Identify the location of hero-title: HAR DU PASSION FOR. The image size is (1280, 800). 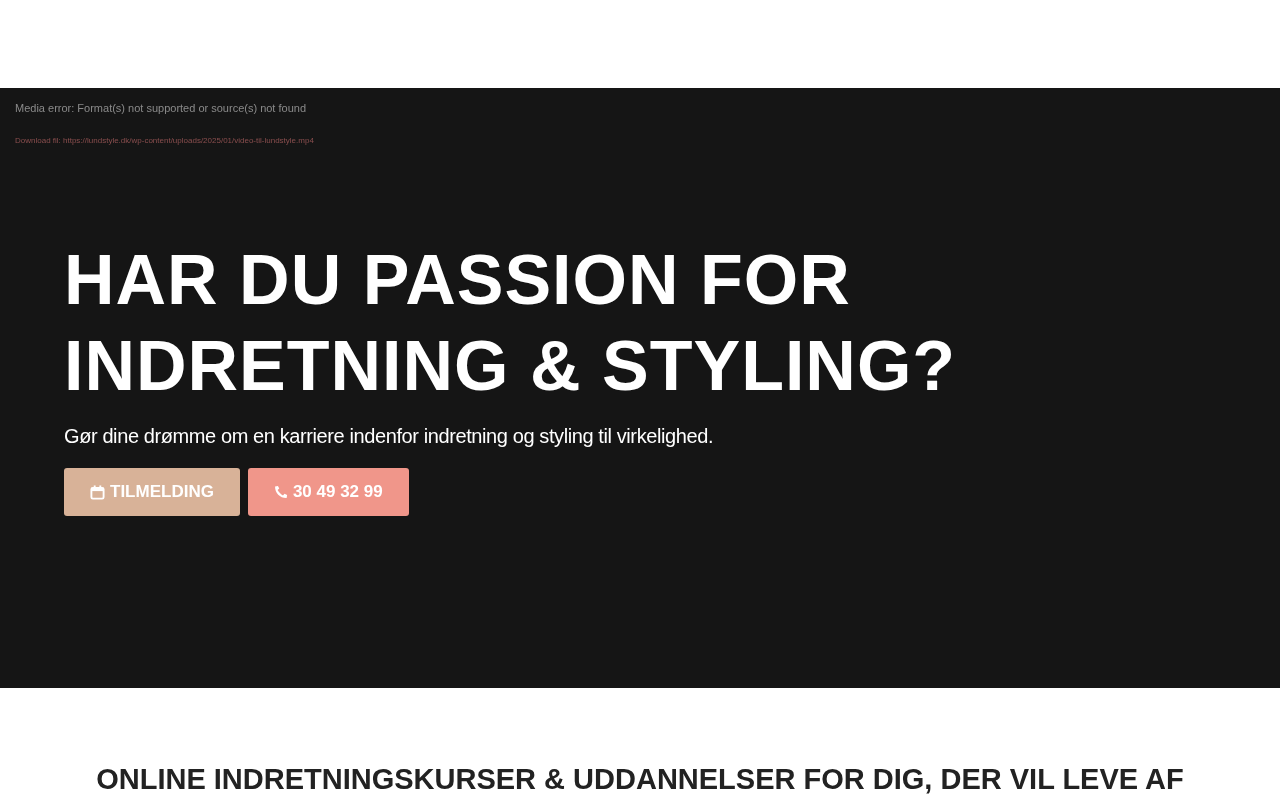
(457, 280).